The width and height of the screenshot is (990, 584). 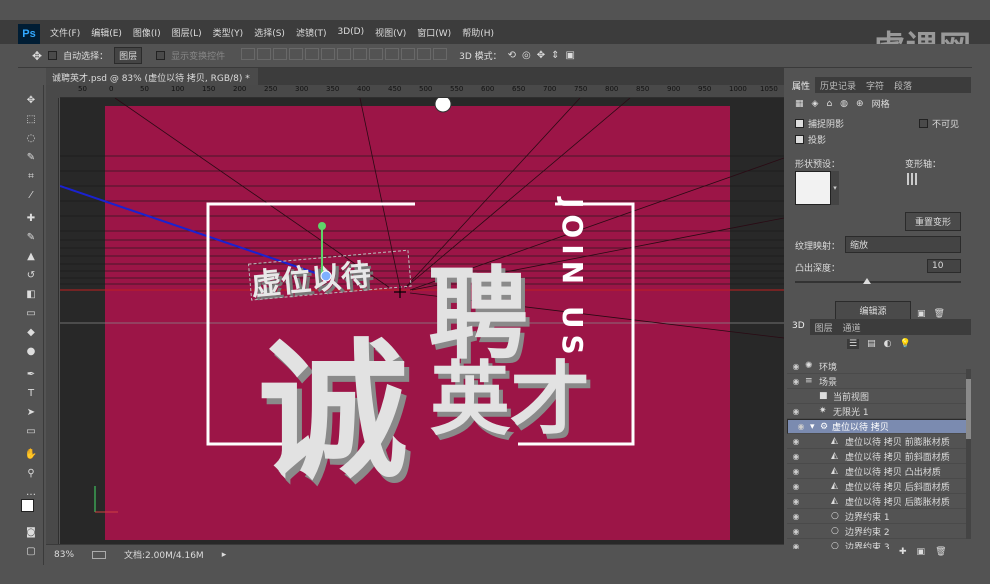 I want to click on quick-select-tool-icon: ✎, so click(x=31, y=157).